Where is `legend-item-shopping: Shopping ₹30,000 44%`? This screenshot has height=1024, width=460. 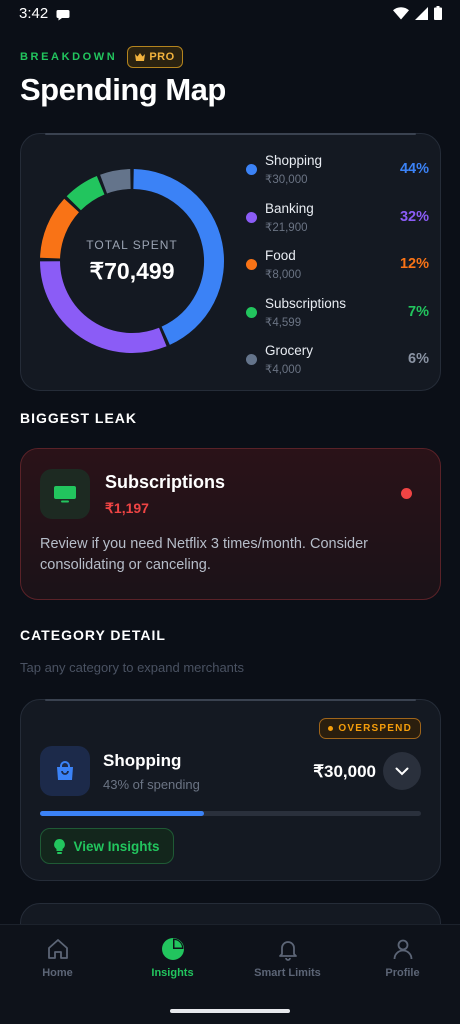 legend-item-shopping: Shopping ₹30,000 44% is located at coordinates (337, 174).